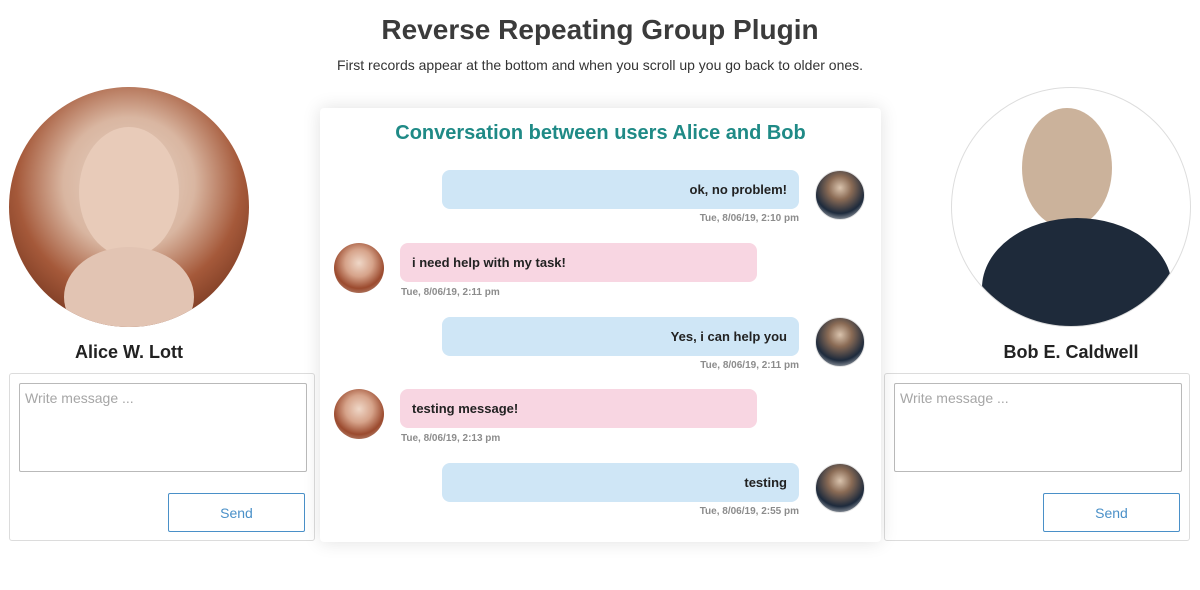 This screenshot has width=1200, height=590. Describe the element at coordinates (1071, 352) in the screenshot. I see `bob-name: Bob E. Caldwell` at that location.